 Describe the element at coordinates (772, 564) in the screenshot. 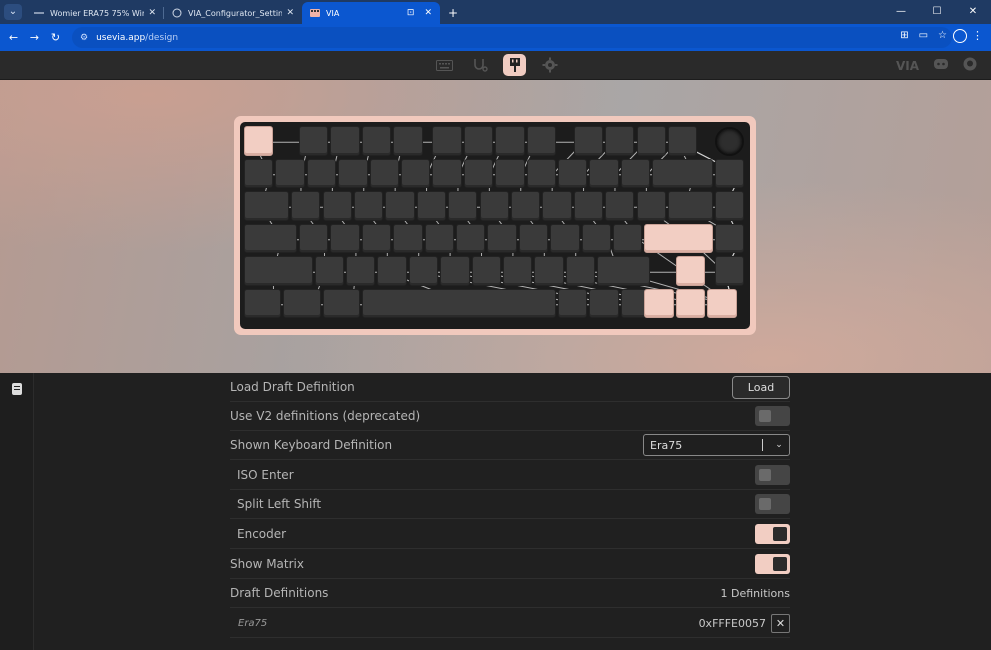

I see `show-matrix-toggle` at that location.